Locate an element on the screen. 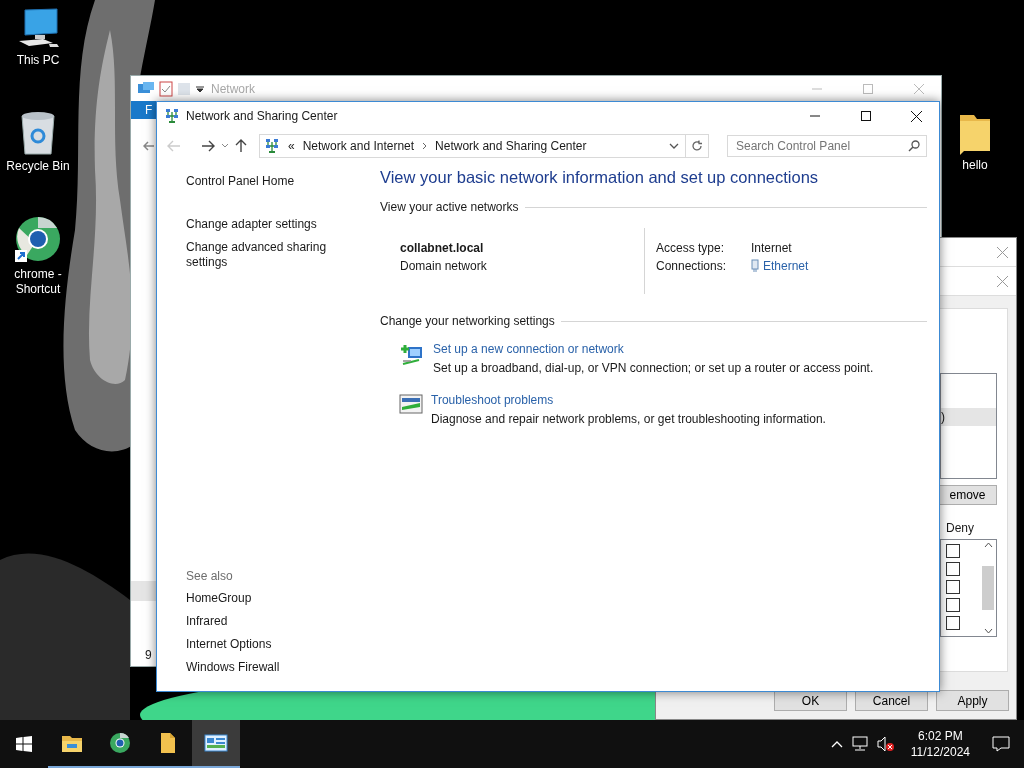 Image resolution: width=1024 pixels, height=768 pixels. section-heading: View your active networks is located at coordinates (449, 207).